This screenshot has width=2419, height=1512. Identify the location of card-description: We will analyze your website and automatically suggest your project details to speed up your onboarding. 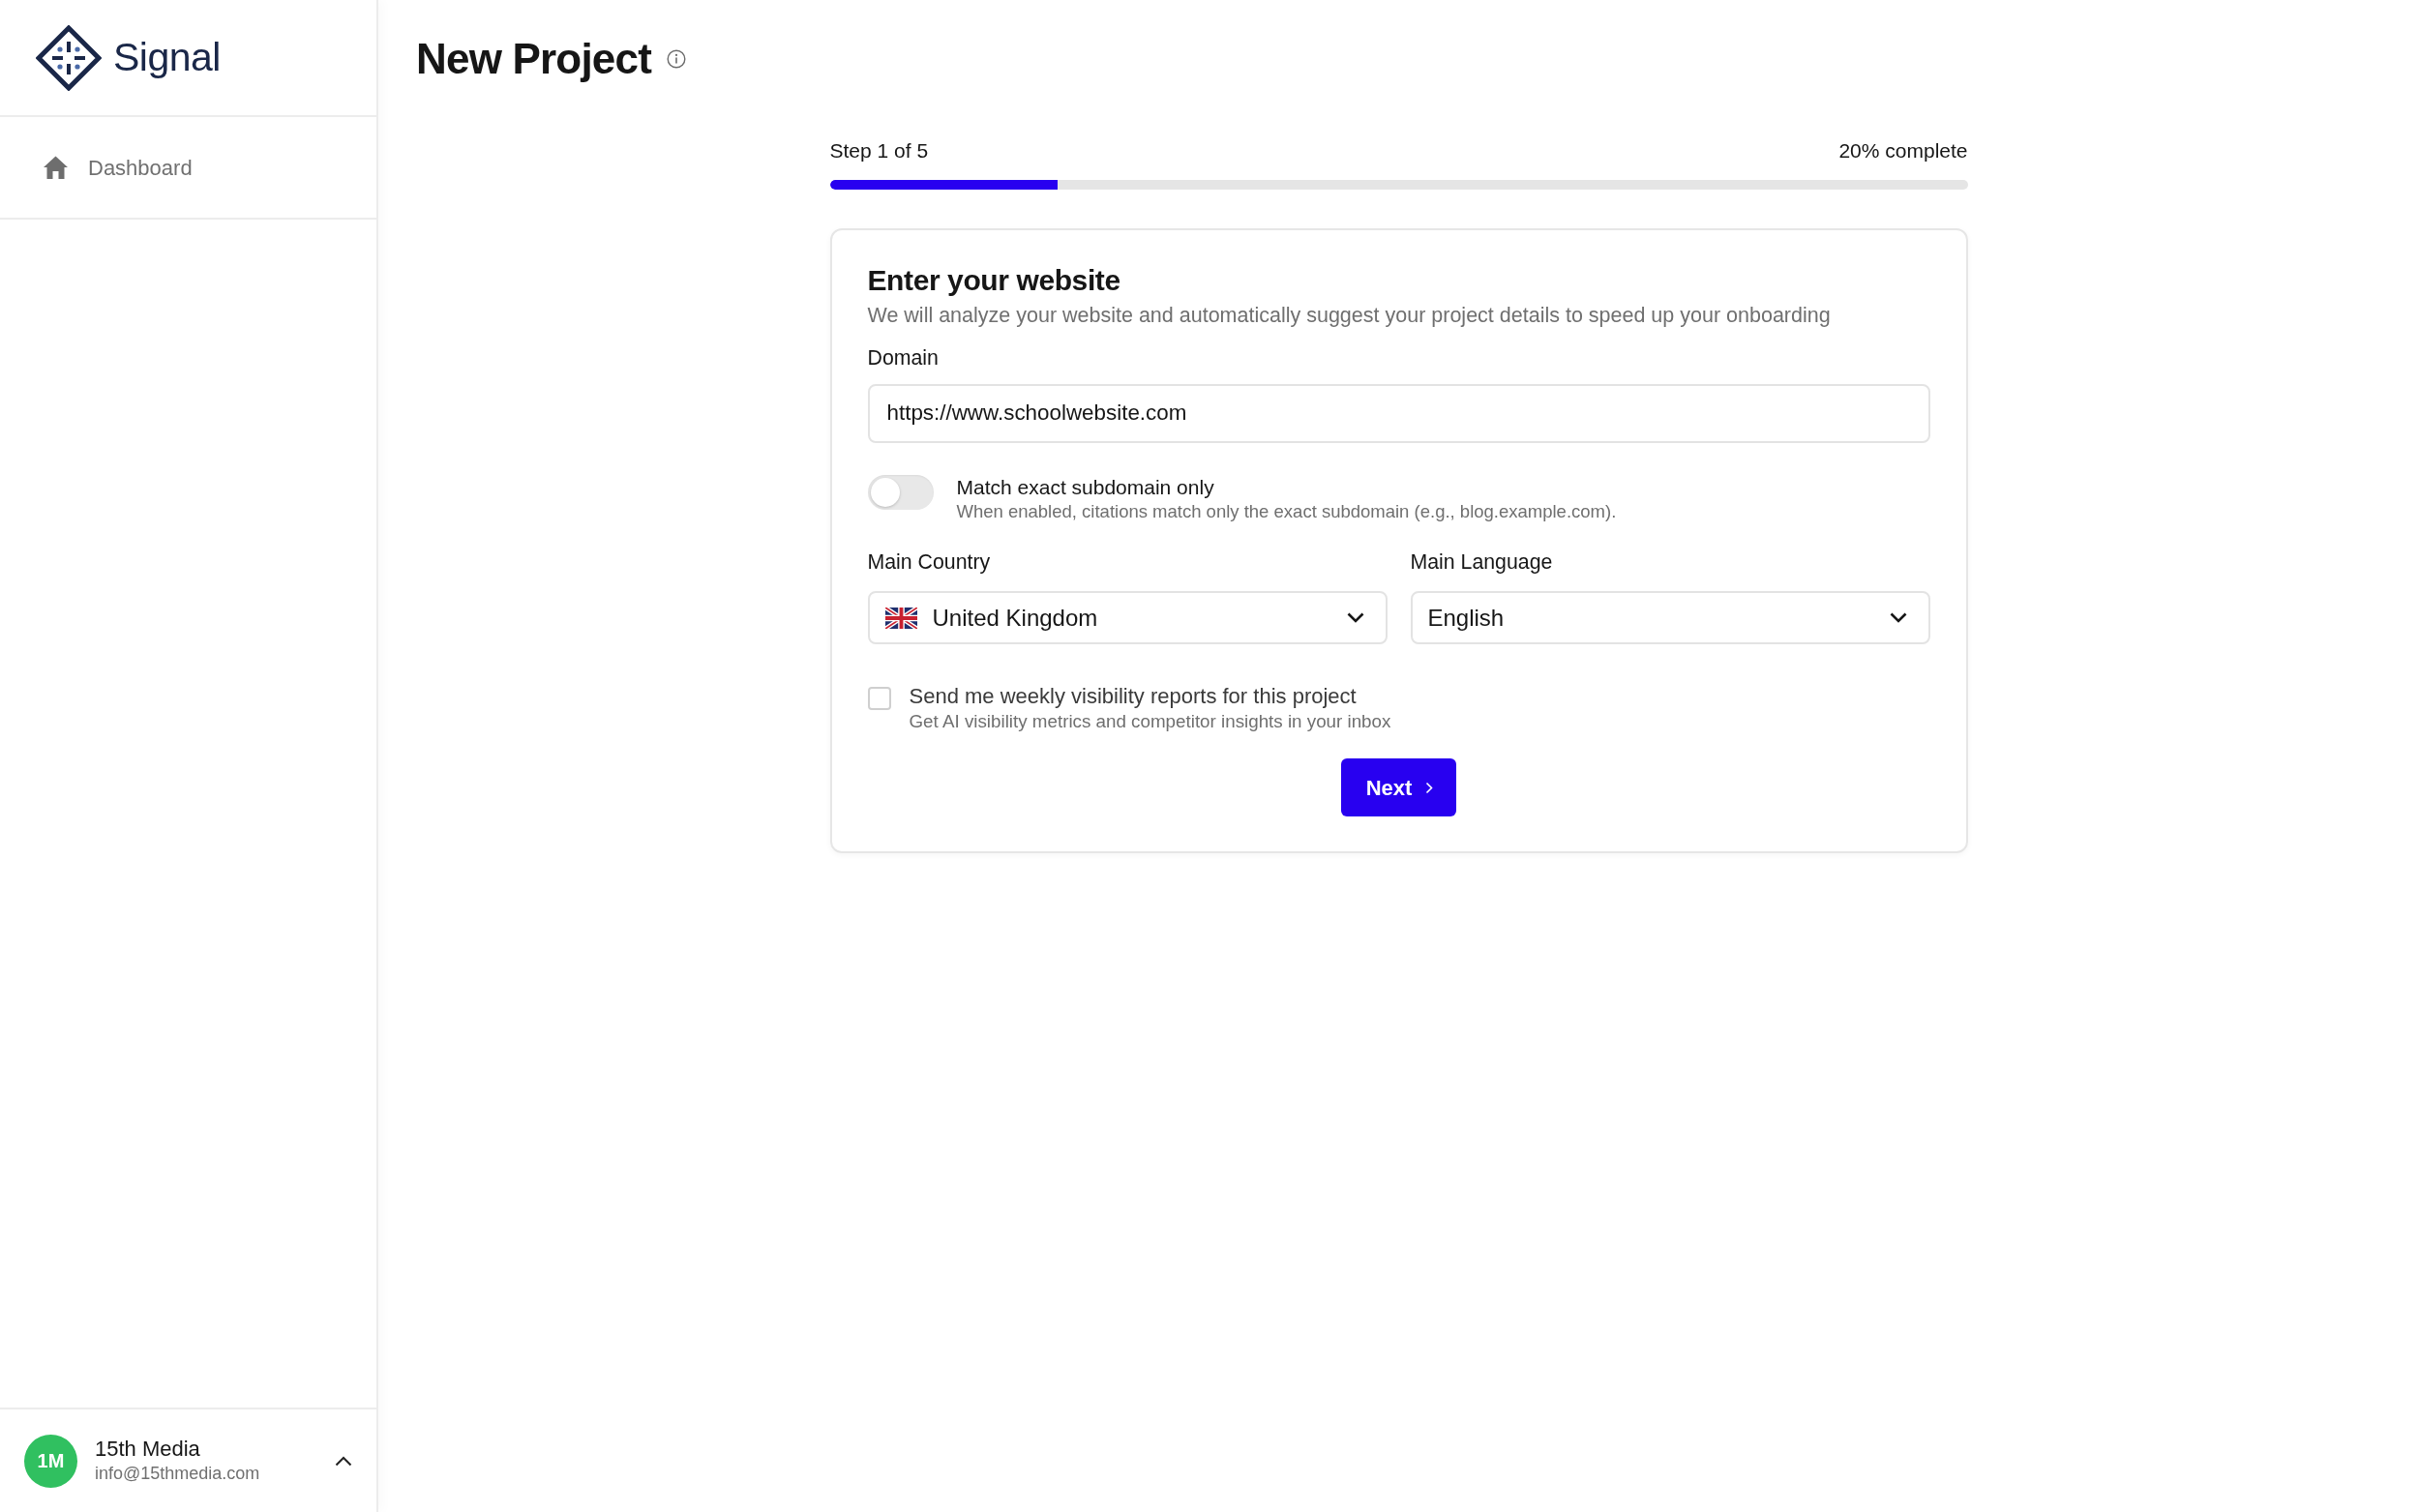
(1350, 316).